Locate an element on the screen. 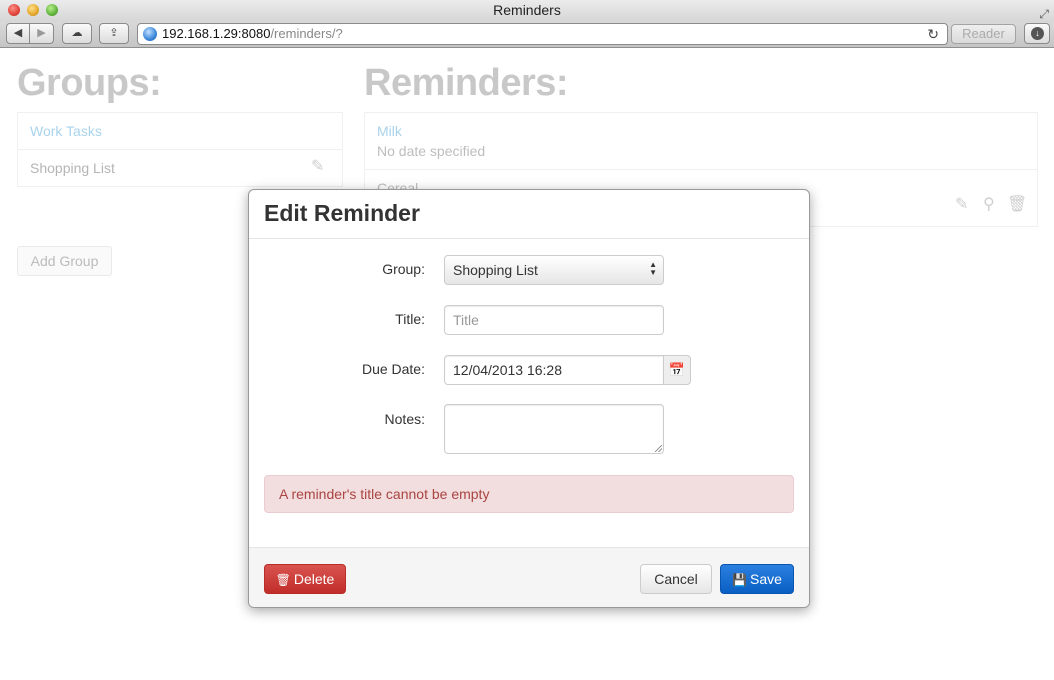 Image resolution: width=1054 pixels, height=680 pixels. floppy-disk-icon: 💾 is located at coordinates (740, 580).